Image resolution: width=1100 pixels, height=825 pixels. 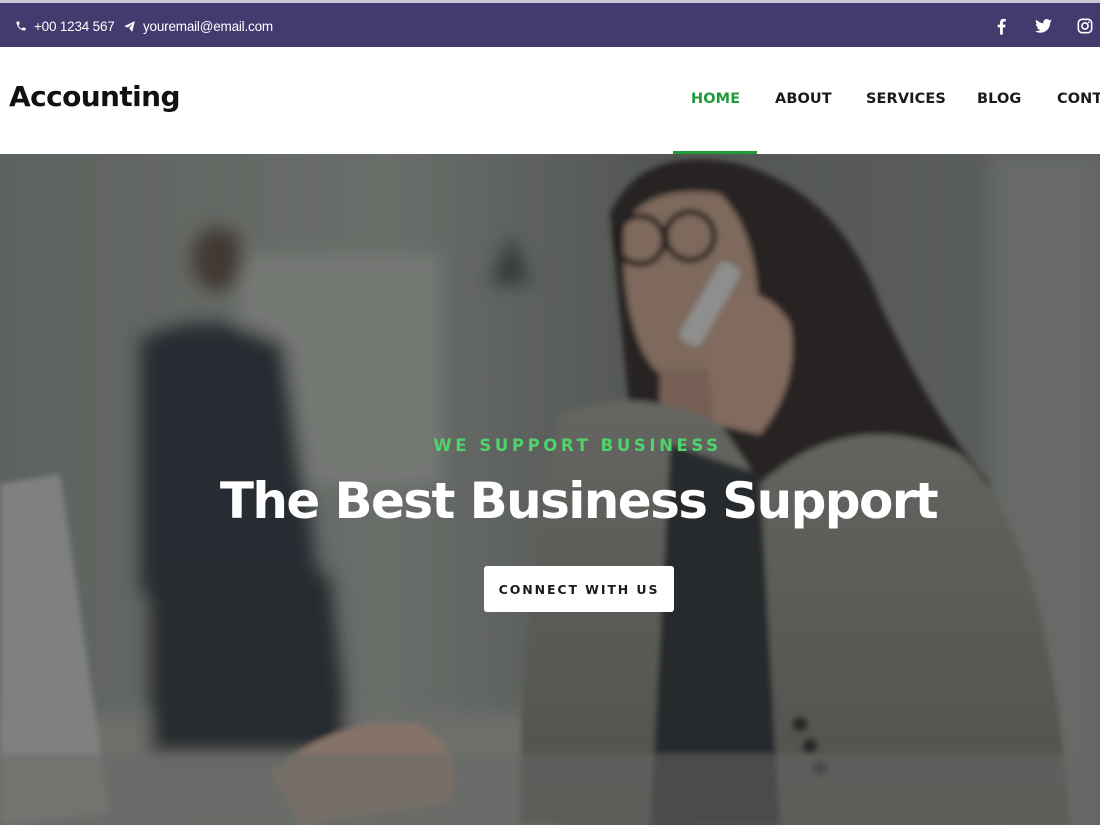 I want to click on phone-number: +00 1234 567, so click(x=74, y=26).